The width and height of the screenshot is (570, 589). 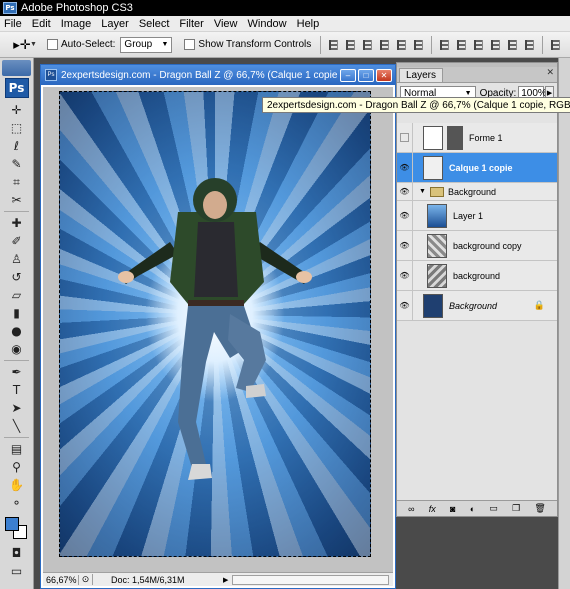 I want to click on tab-layers: Layers, so click(x=421, y=75).